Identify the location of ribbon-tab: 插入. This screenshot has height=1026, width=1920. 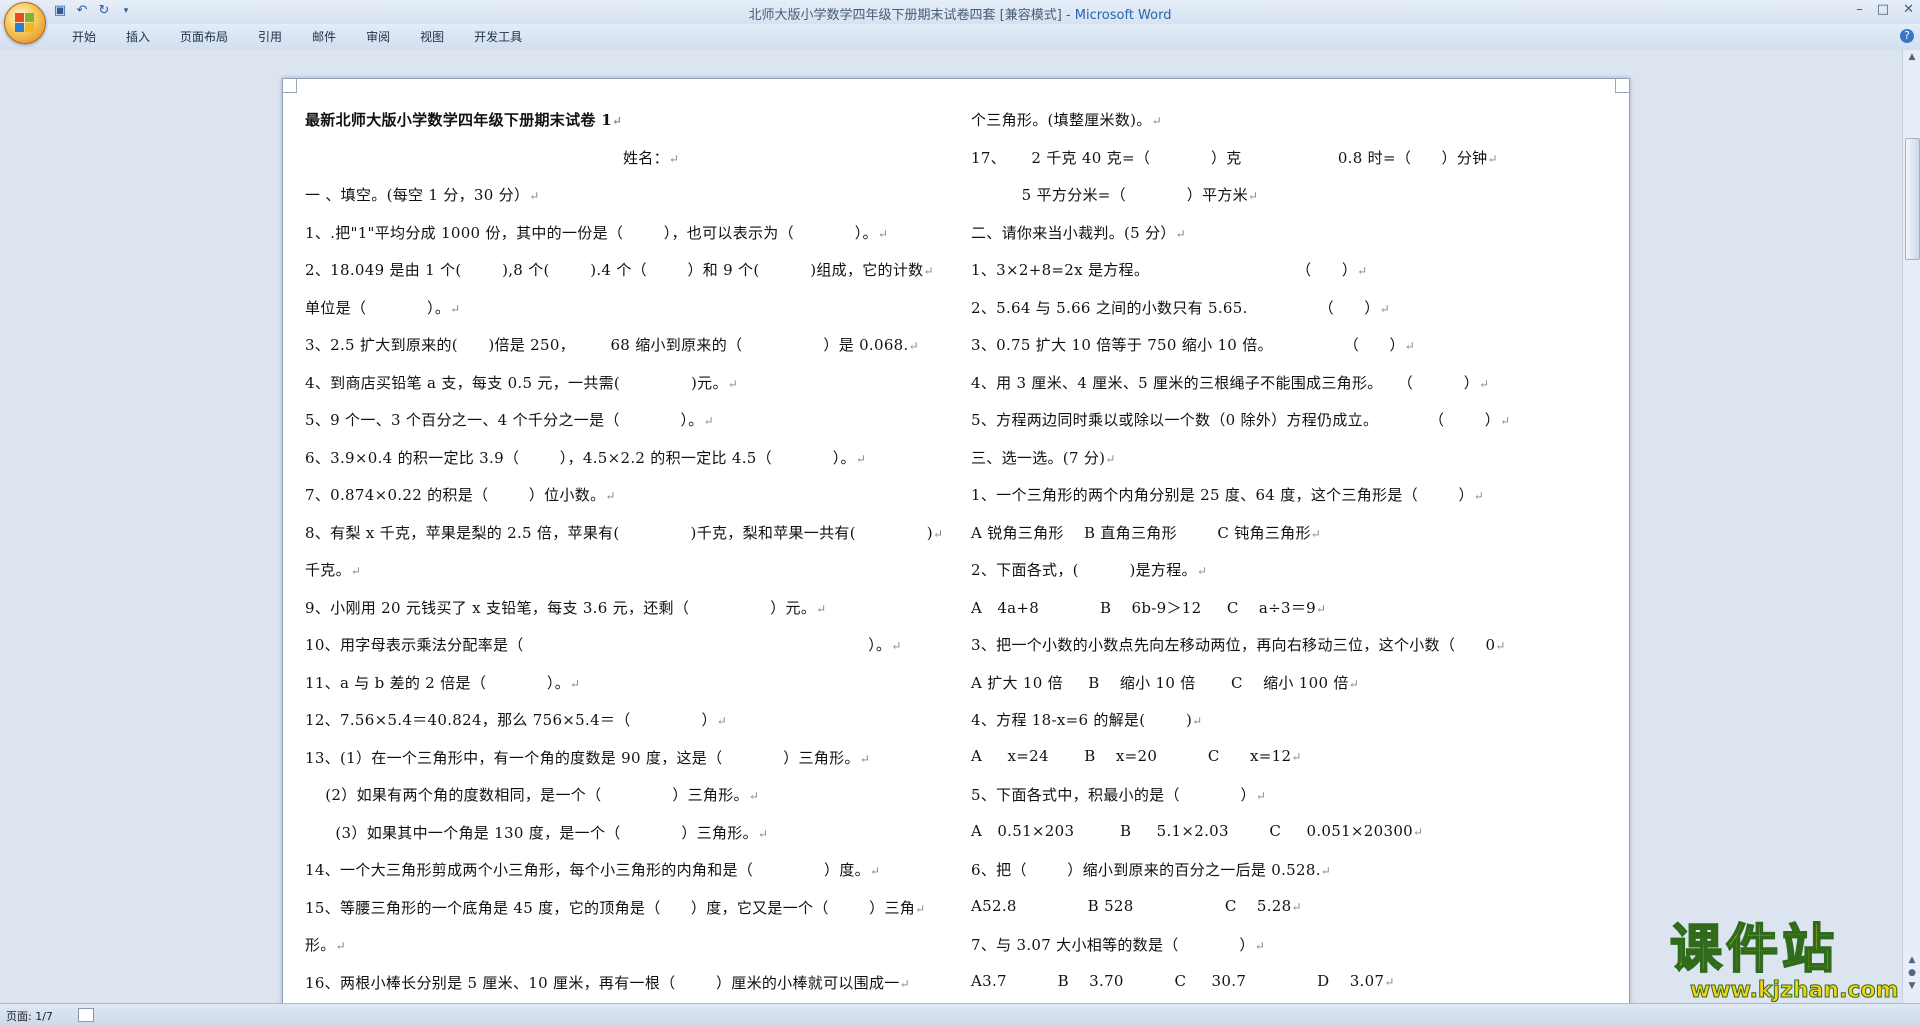
(138, 37).